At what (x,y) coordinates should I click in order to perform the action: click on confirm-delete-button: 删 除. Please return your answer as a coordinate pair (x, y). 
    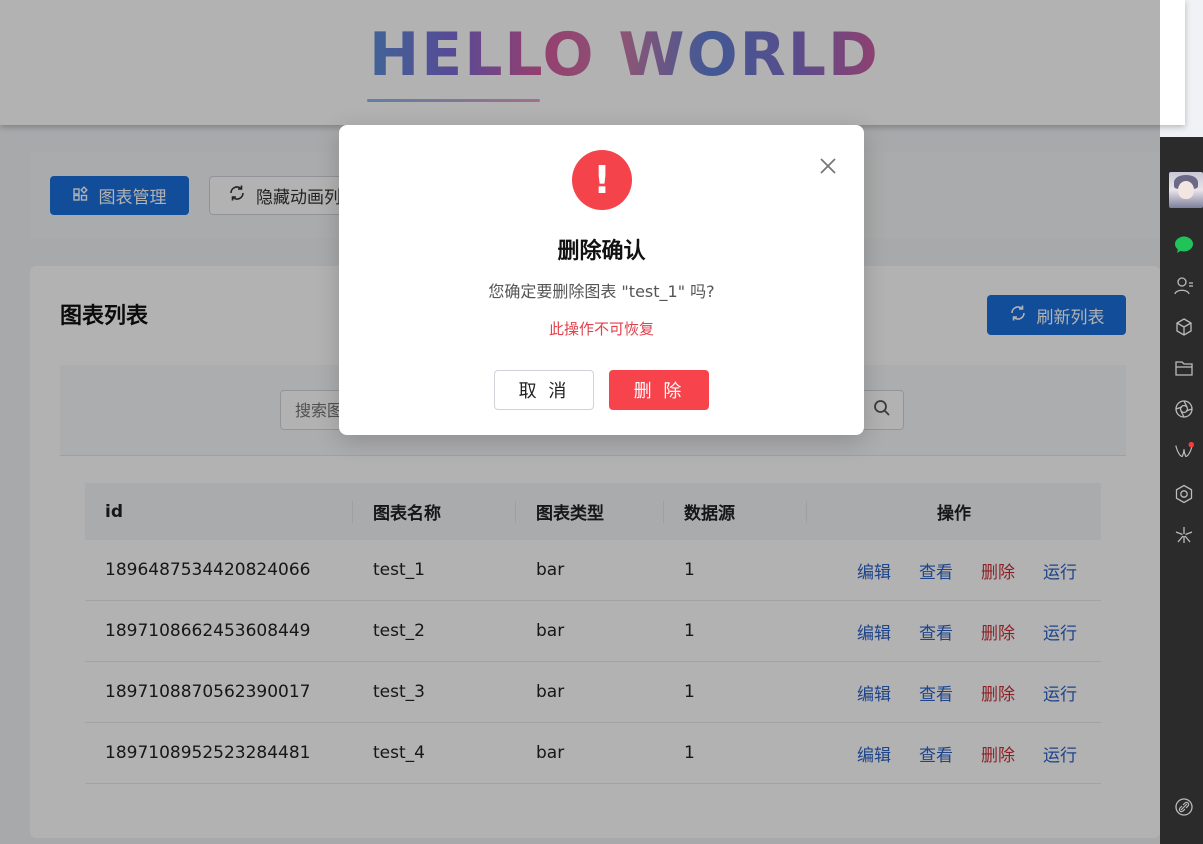
    Looking at the image, I should click on (659, 390).